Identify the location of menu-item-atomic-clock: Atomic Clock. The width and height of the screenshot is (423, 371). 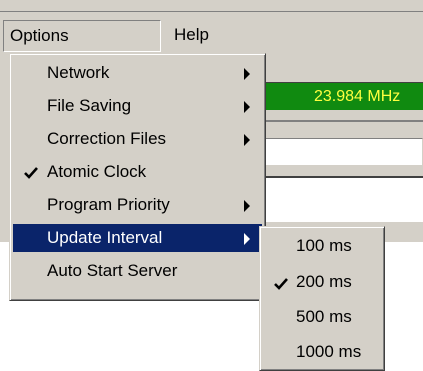
(137, 172).